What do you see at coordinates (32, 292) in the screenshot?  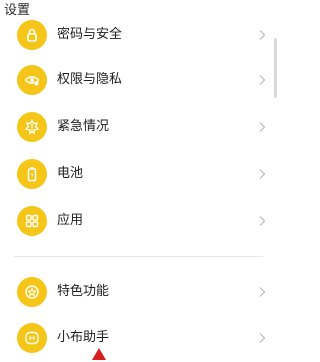 I see `star-icon` at bounding box center [32, 292].